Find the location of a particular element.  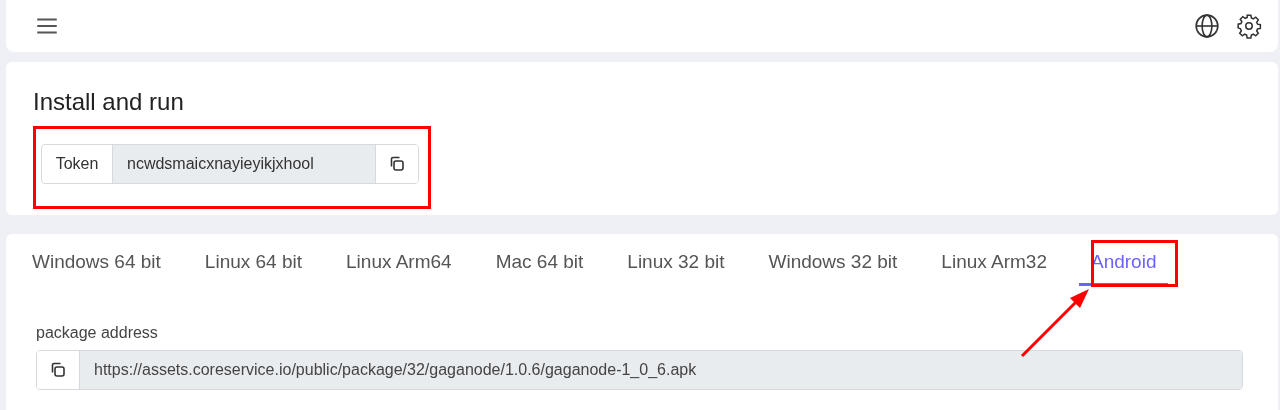

platform-tab: Windows 64 bit is located at coordinates (96, 268).